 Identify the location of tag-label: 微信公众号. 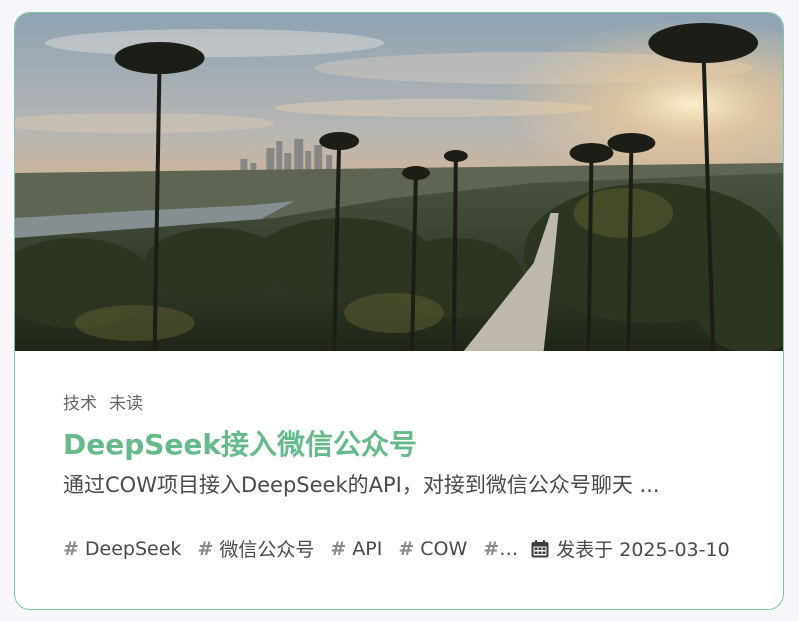
(267, 550).